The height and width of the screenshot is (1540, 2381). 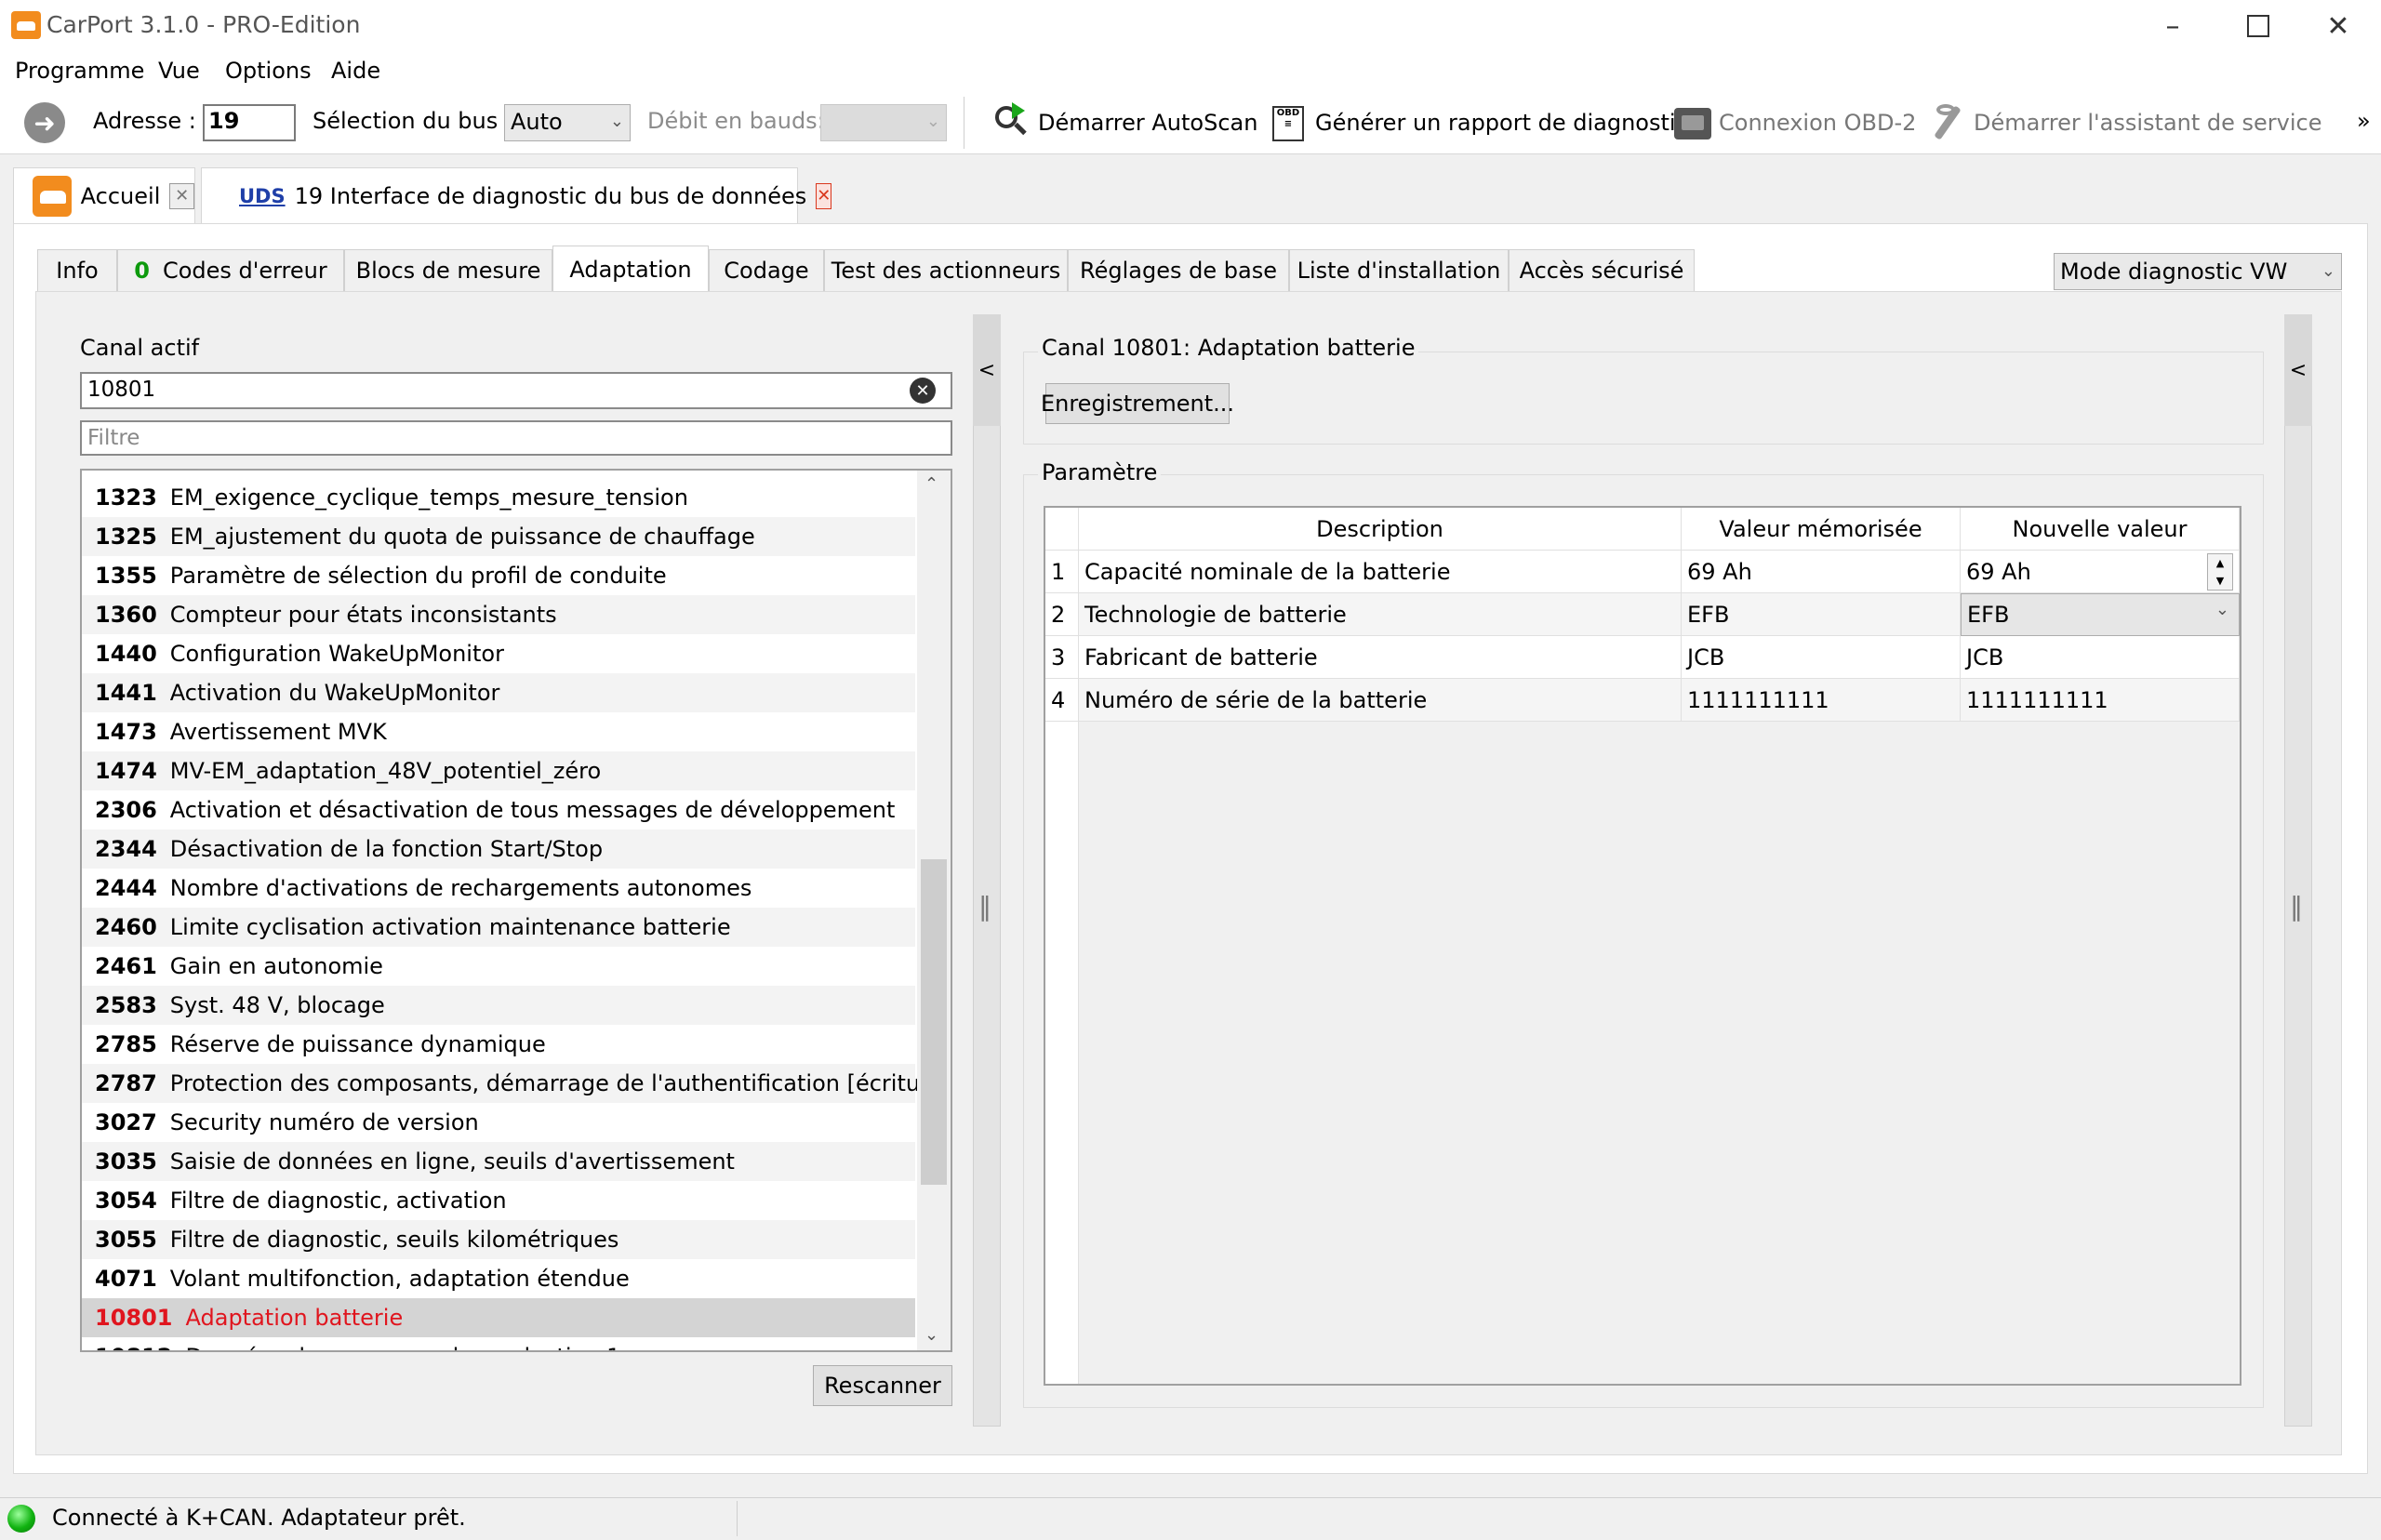 I want to click on channel-row: 3027 Security numéro de version, so click(x=498, y=1122).